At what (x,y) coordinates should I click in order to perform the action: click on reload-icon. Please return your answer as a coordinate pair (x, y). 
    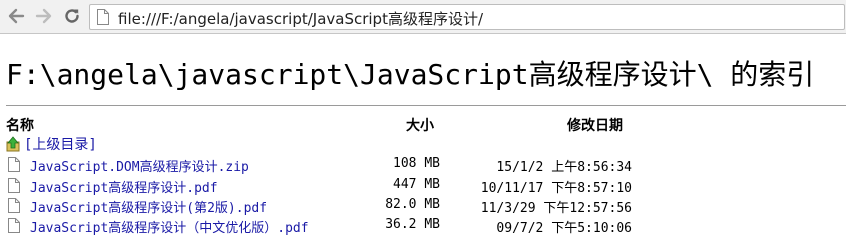
    Looking at the image, I should click on (72, 16).